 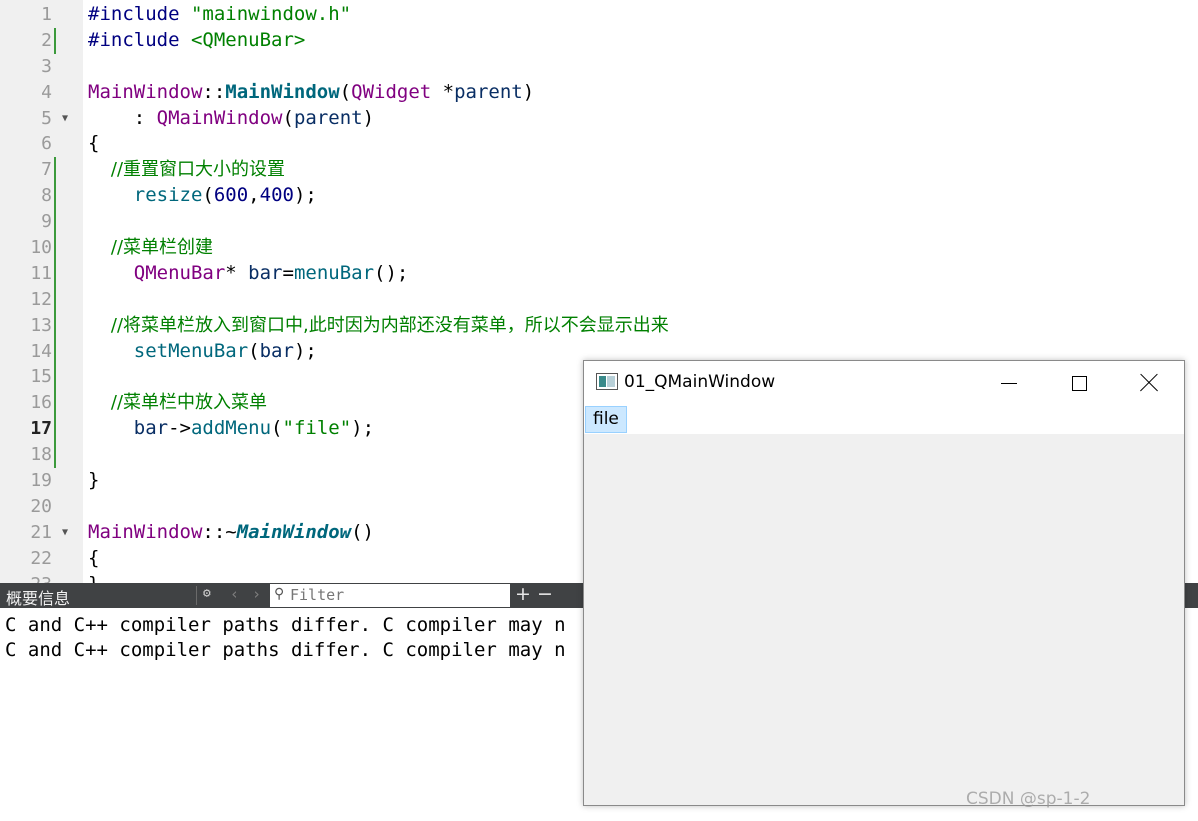 What do you see at coordinates (94, 143) in the screenshot?
I see `code-token: {` at bounding box center [94, 143].